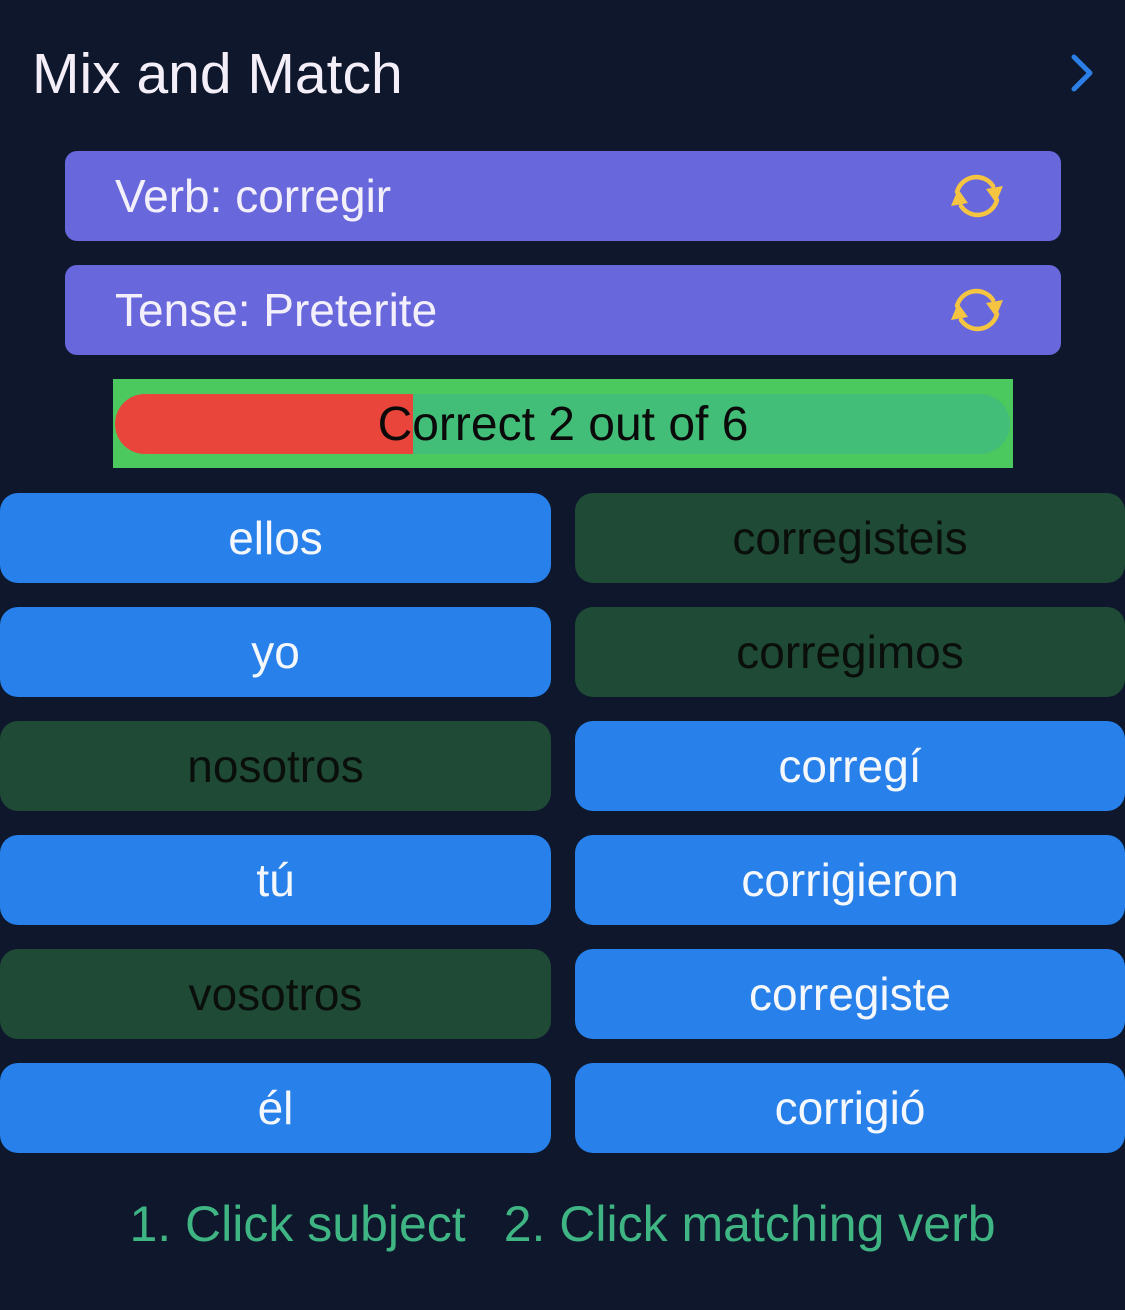 The image size is (1125, 1310). Describe the element at coordinates (275, 652) in the screenshot. I see `subject-tile: yo` at that location.